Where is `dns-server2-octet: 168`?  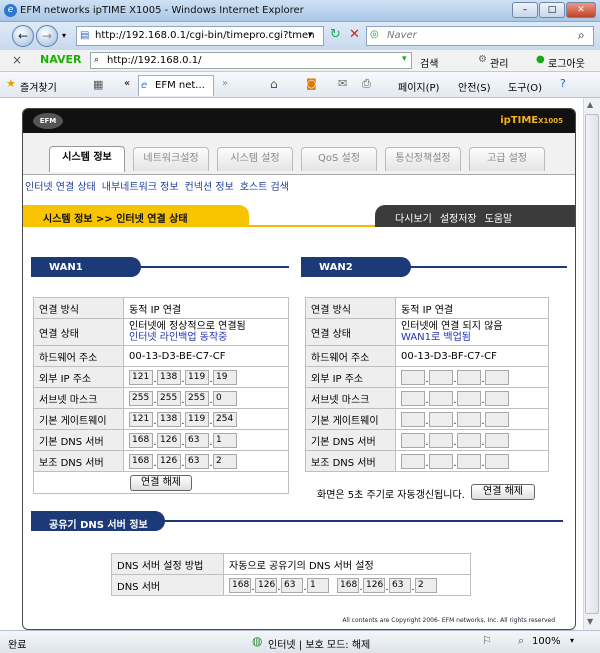
dns-server2-octet: 168 is located at coordinates (348, 585).